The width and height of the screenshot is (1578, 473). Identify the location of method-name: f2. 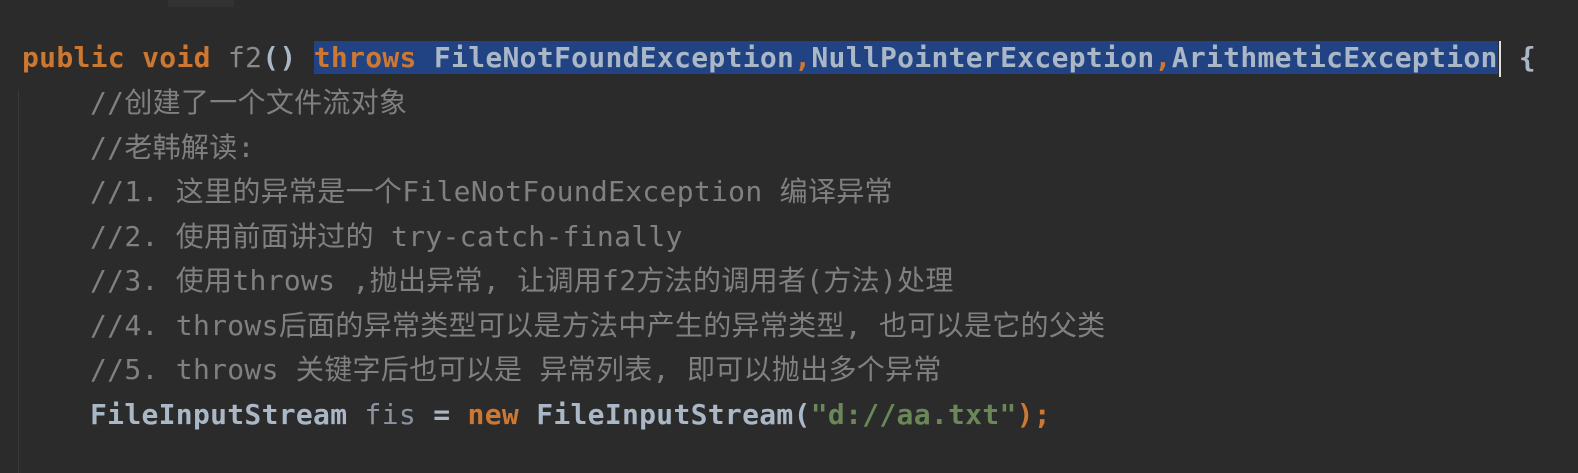
(245, 57).